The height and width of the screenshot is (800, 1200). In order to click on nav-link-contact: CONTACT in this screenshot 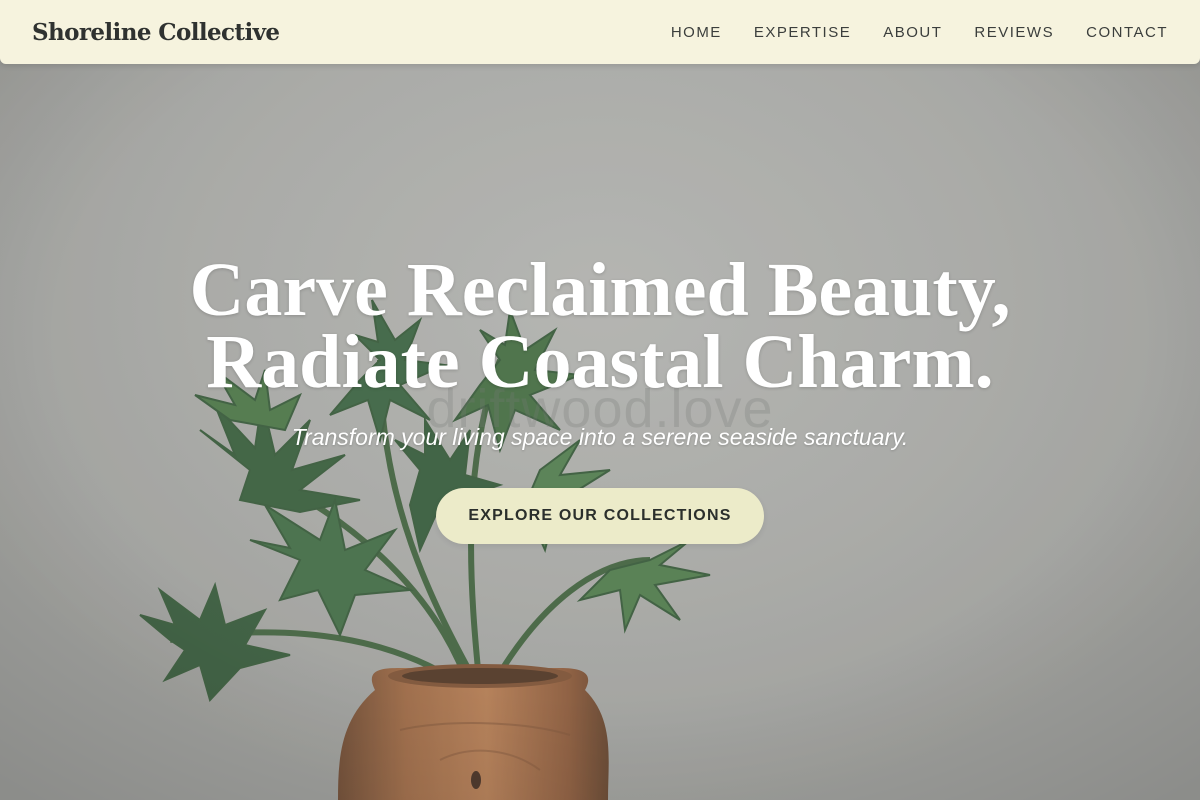, I will do `click(1127, 32)`.